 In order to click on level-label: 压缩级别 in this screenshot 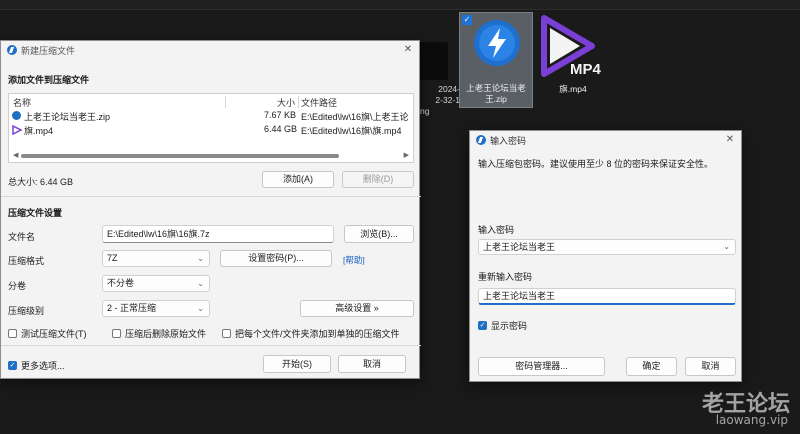, I will do `click(26, 311)`.